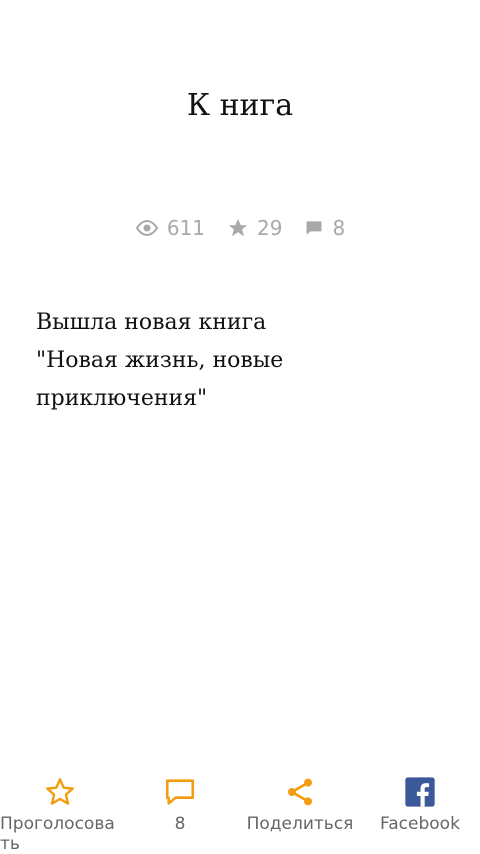  I want to click on comments-action-label: 8, so click(180, 824).